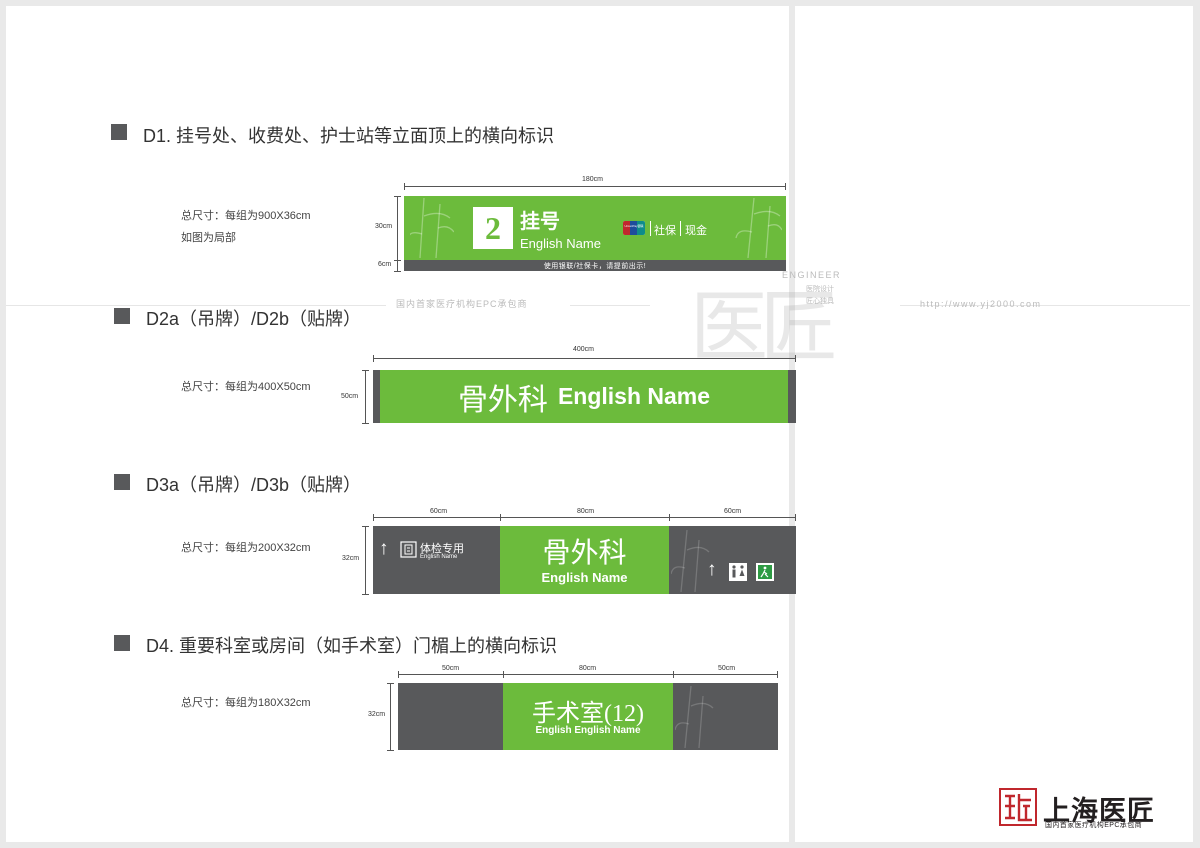 The width and height of the screenshot is (1200, 848). I want to click on pay-cash: 现金, so click(696, 231).